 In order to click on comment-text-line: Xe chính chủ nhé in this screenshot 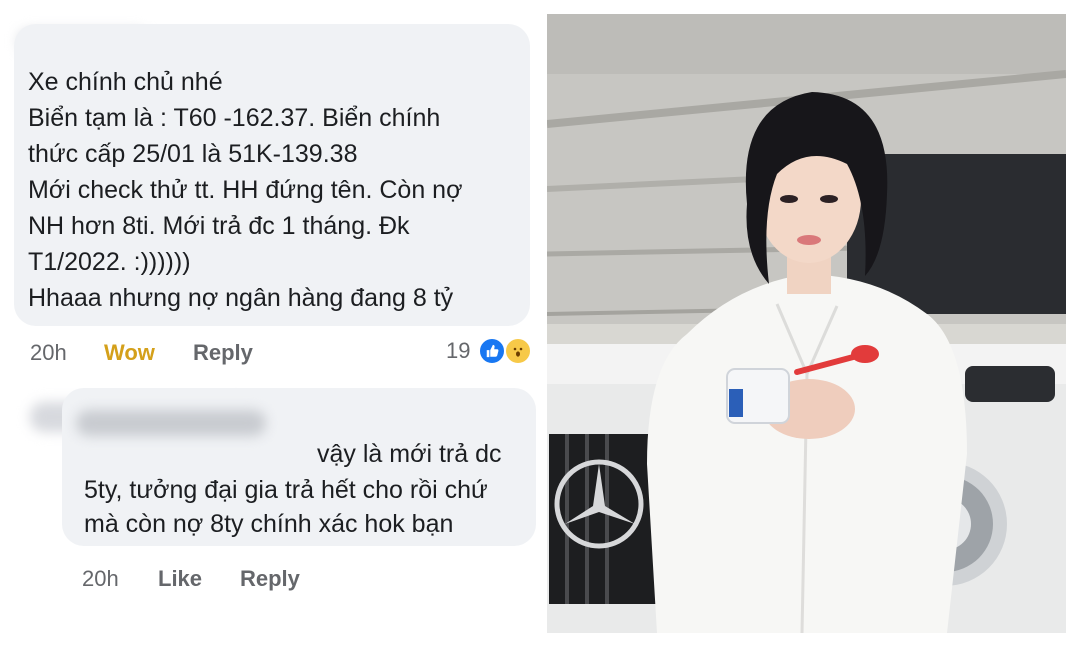, I will do `click(125, 82)`.